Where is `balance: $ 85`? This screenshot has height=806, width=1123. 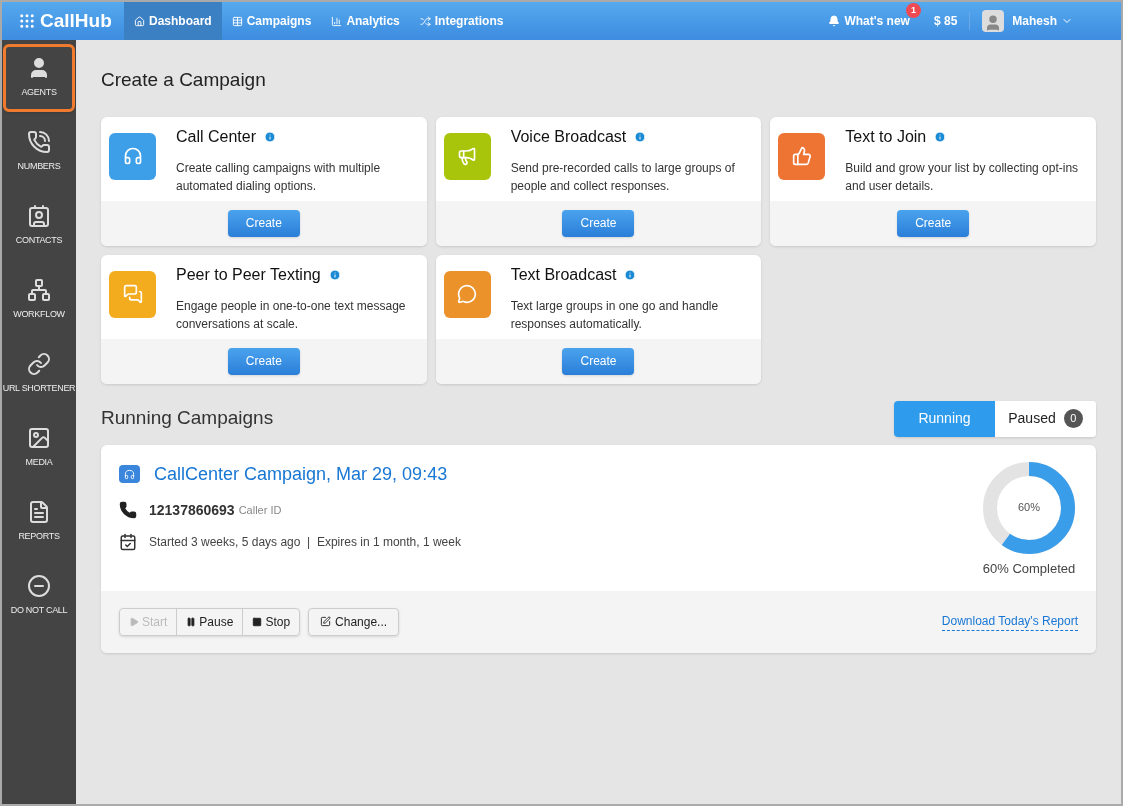
balance: $ 85 is located at coordinates (952, 21).